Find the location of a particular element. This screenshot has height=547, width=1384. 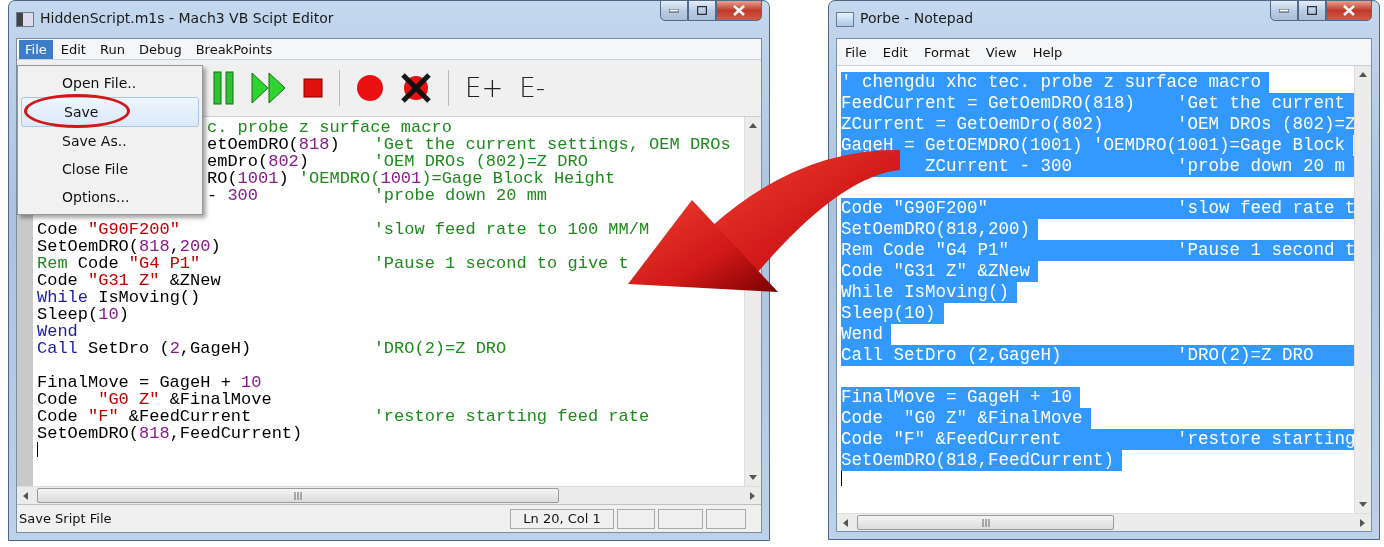

menu-option: Open File.. is located at coordinates (110, 83).